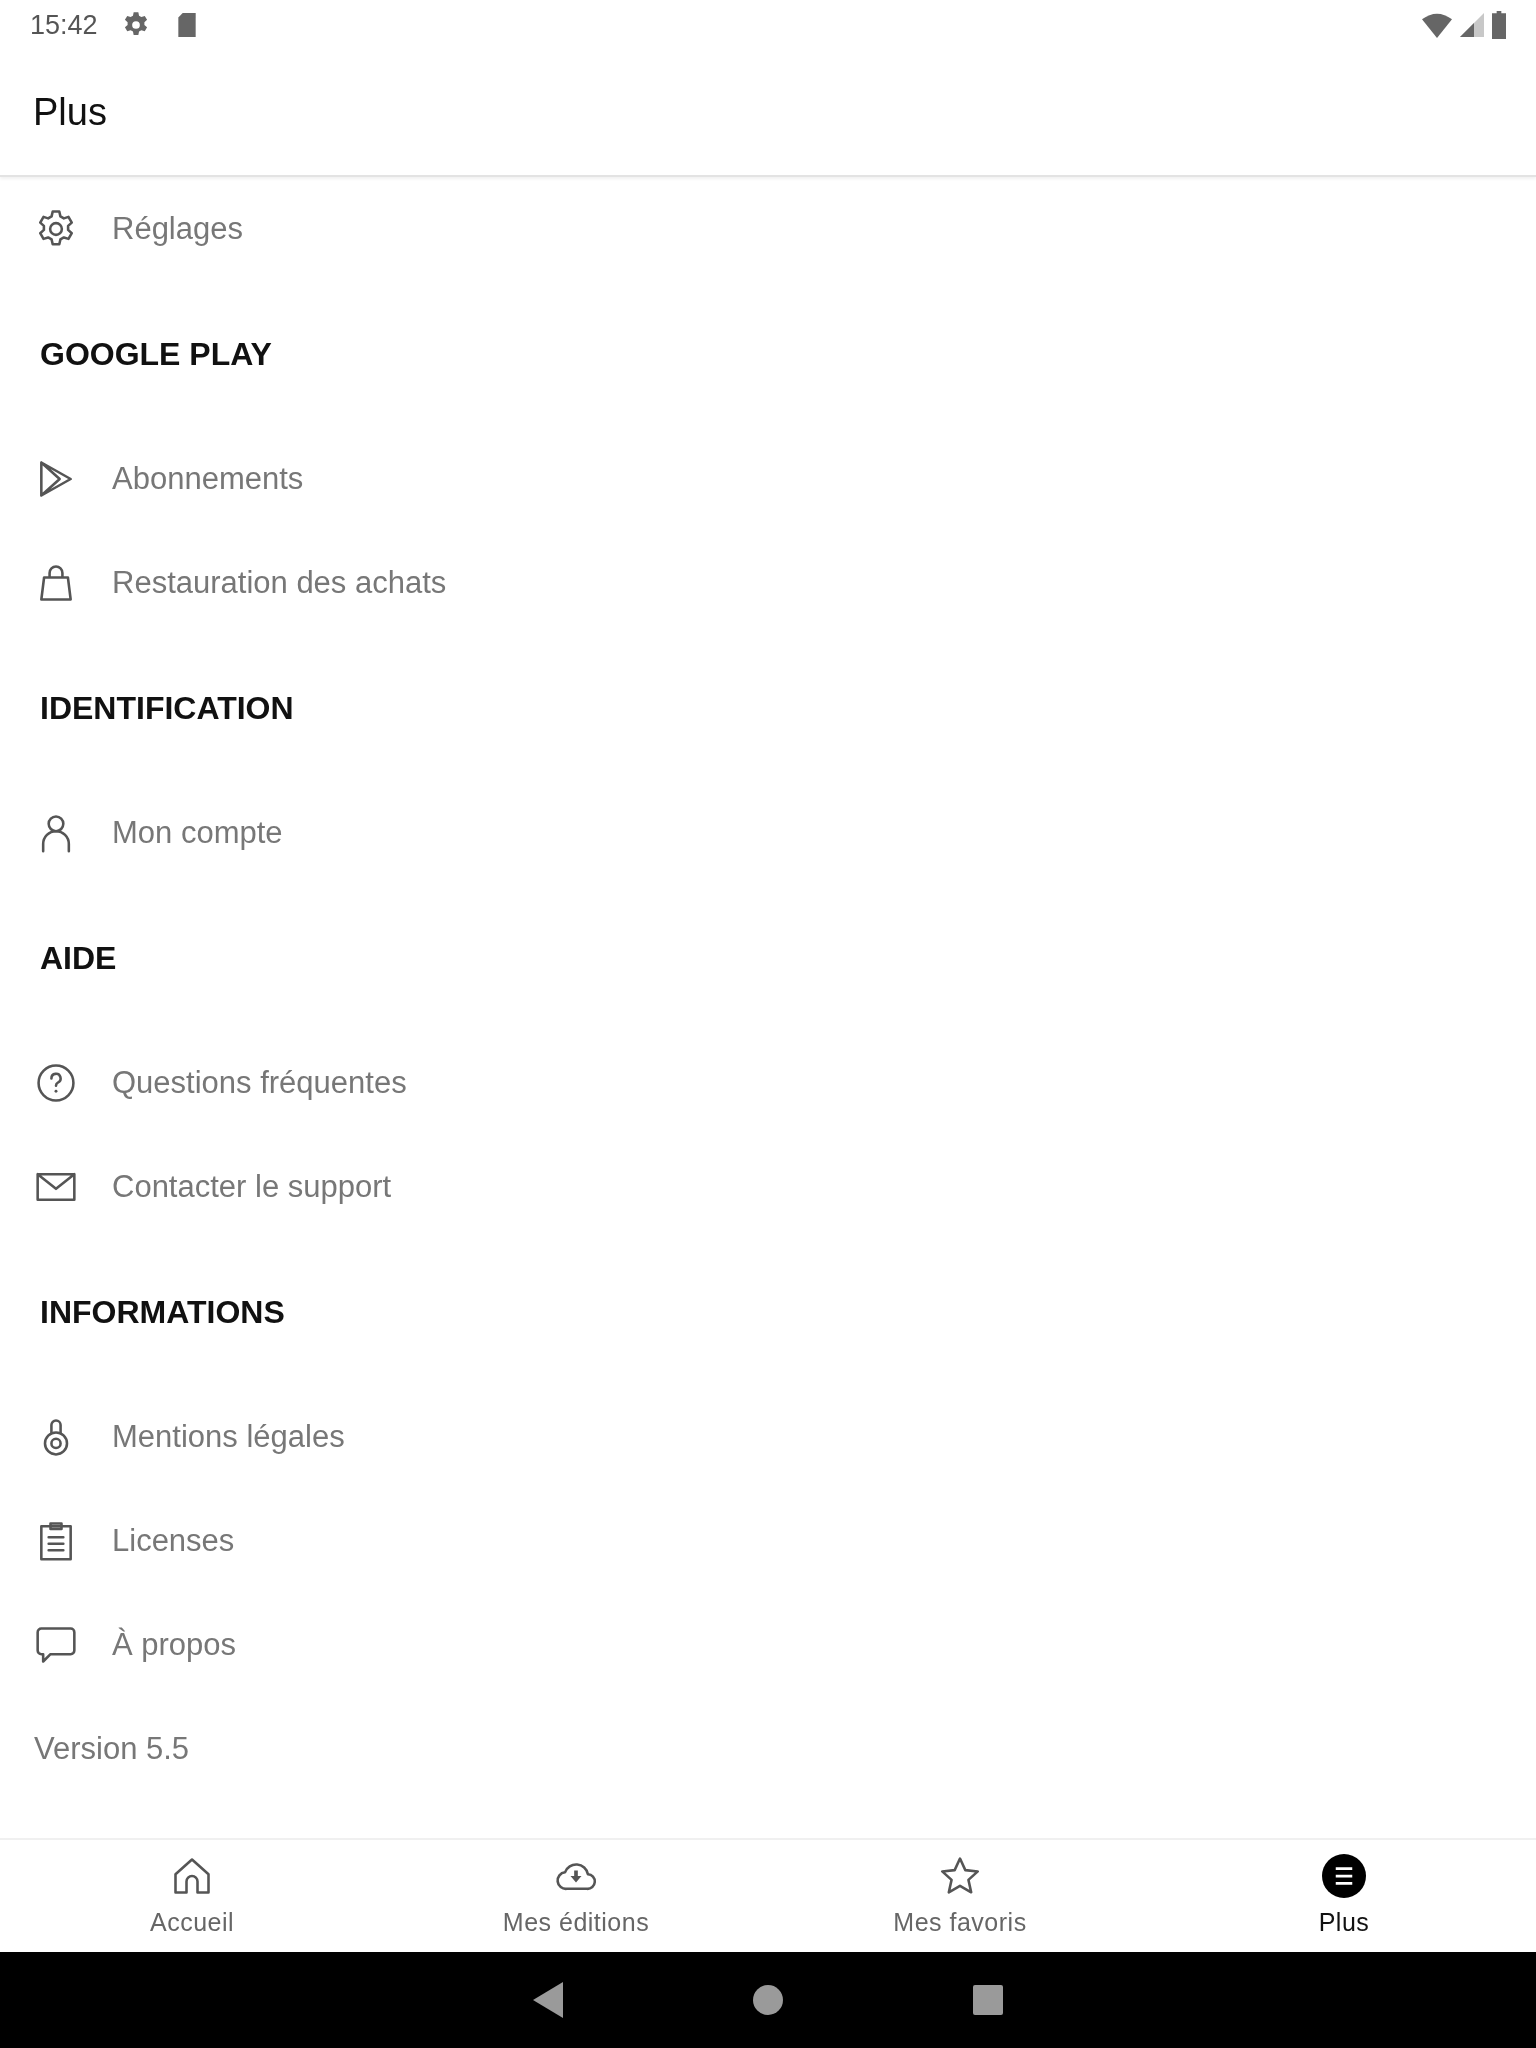  What do you see at coordinates (56, 1083) in the screenshot?
I see `question-icon` at bounding box center [56, 1083].